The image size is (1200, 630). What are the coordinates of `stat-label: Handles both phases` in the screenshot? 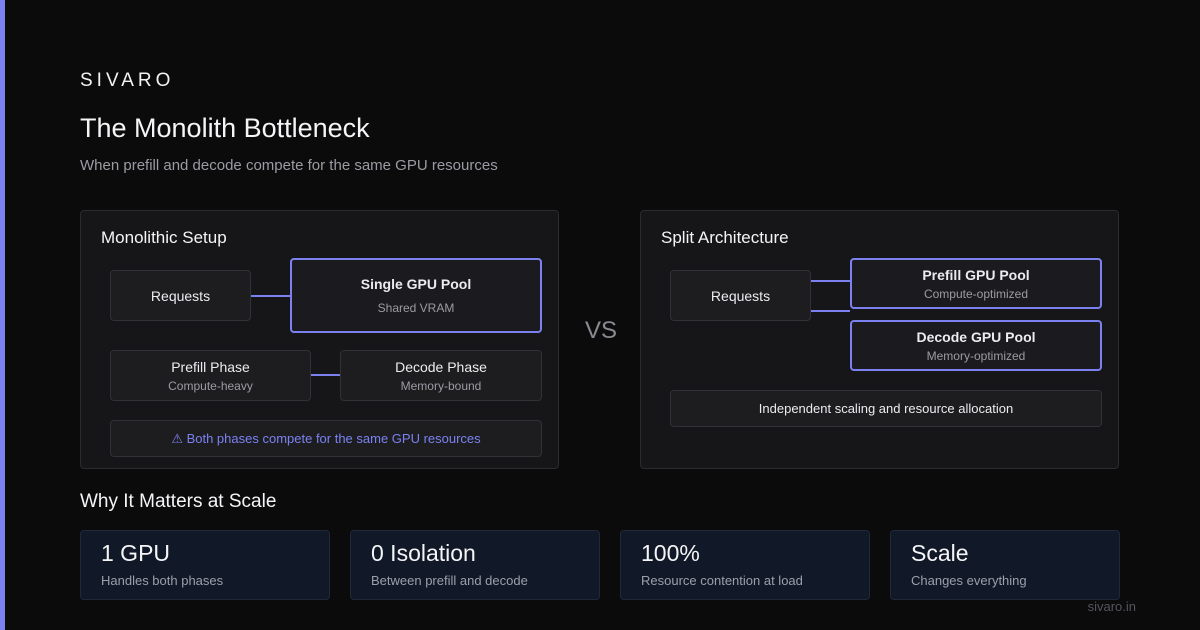 It's located at (162, 580).